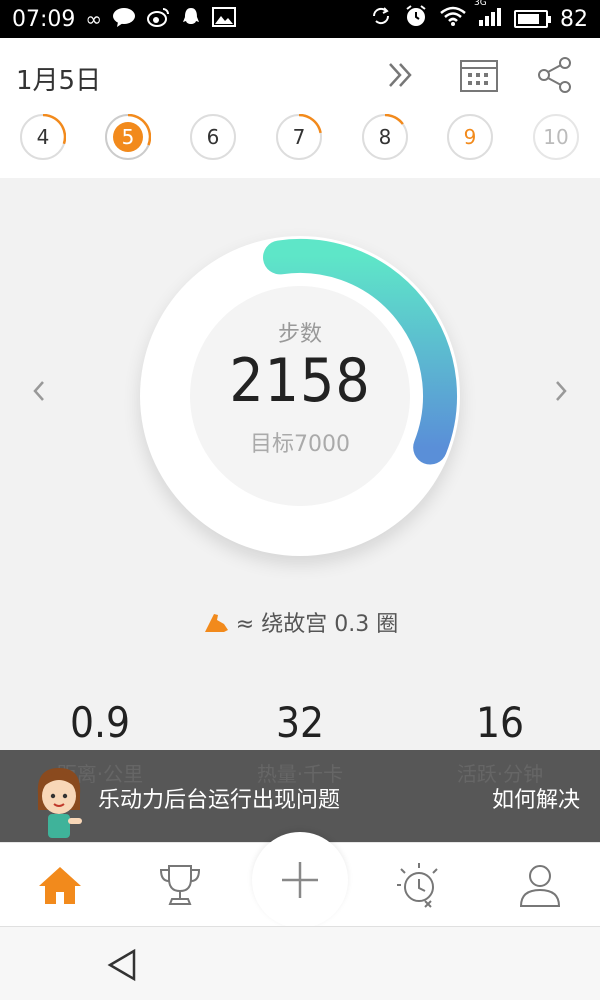  I want to click on network-type: 3G, so click(480, 4).